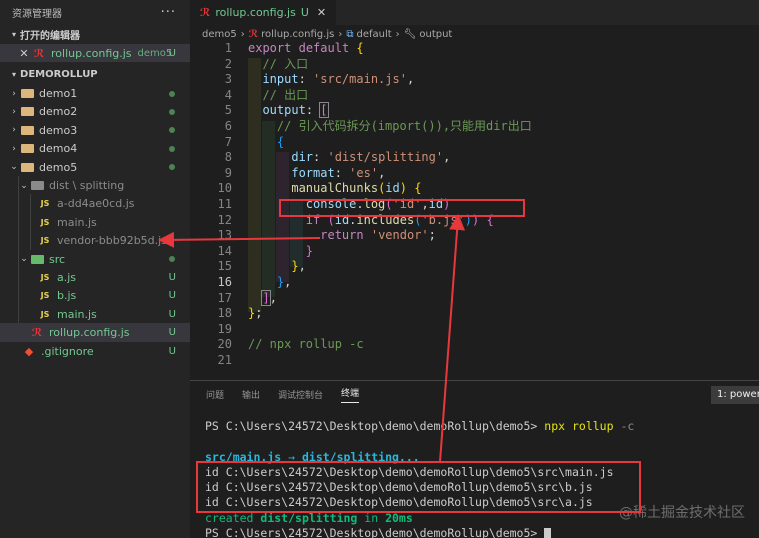 The width and height of the screenshot is (759, 538). Describe the element at coordinates (95, 167) in the screenshot. I see `tree-folder-demo5: ⌄ demo5` at that location.